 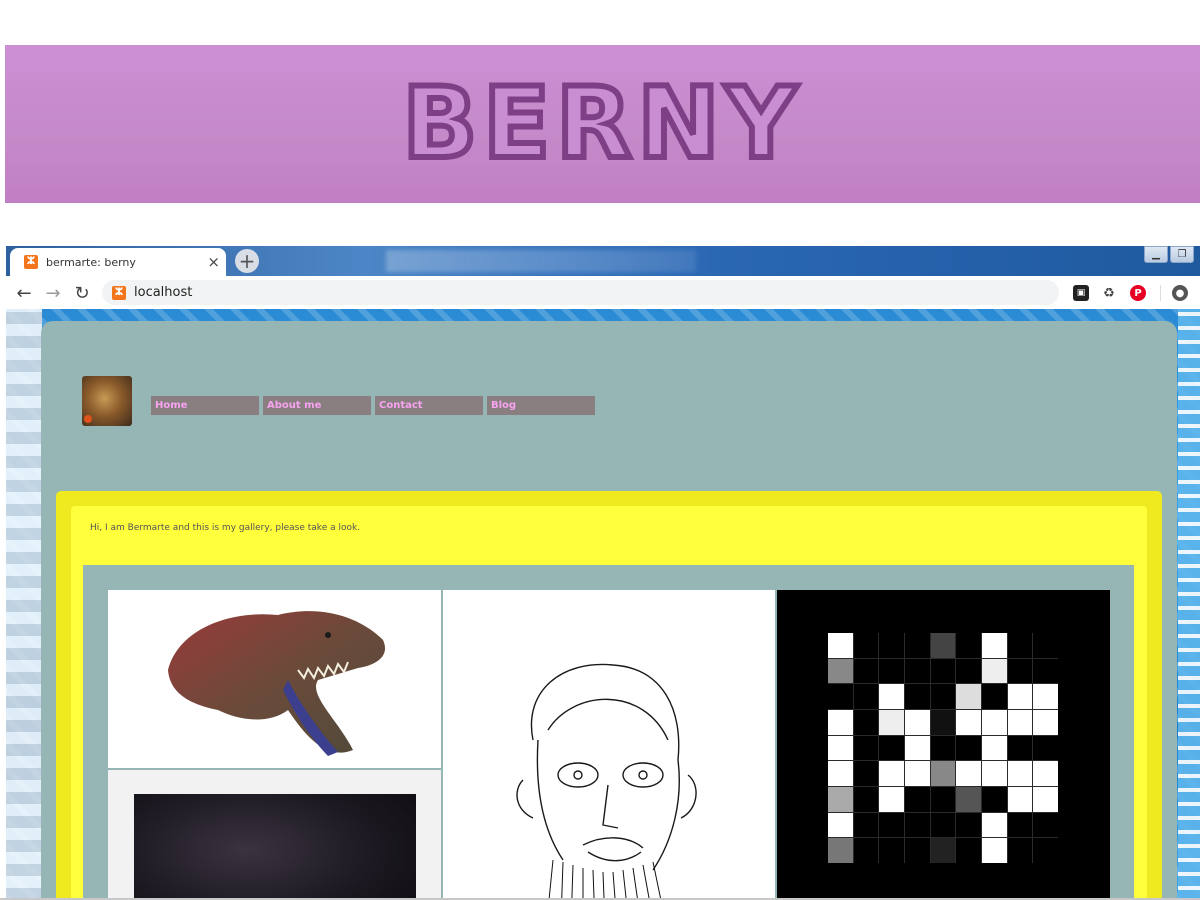 What do you see at coordinates (606, 781) in the screenshot?
I see `face-sketch-image` at bounding box center [606, 781].